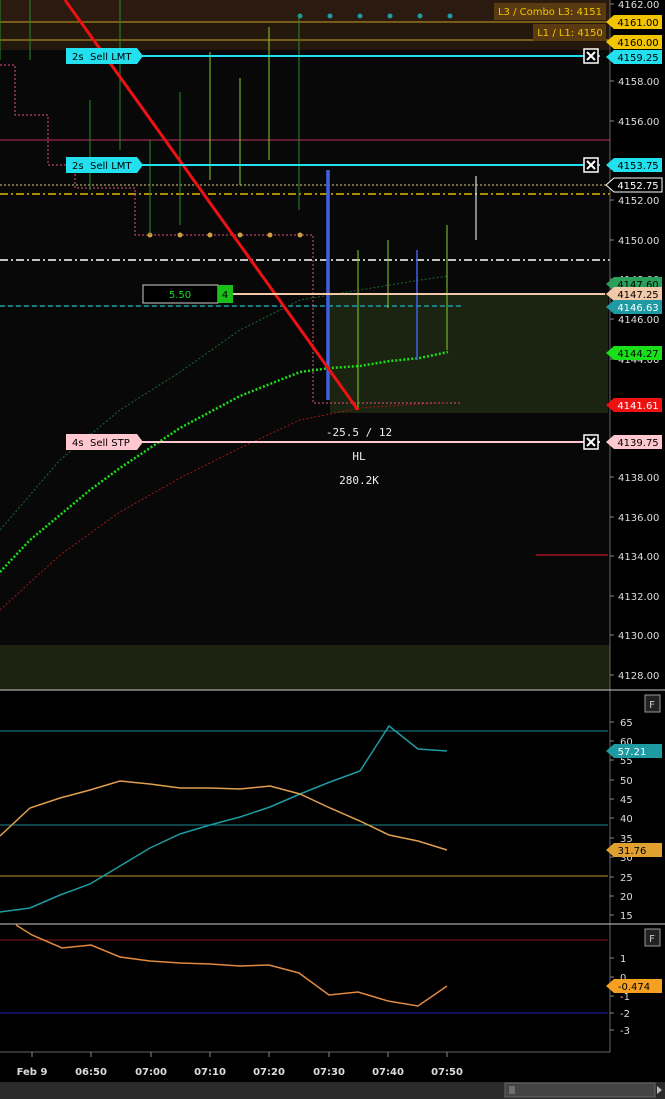  What do you see at coordinates (210, 1072) in the screenshot?
I see `time-tick-label: 07:10` at bounding box center [210, 1072].